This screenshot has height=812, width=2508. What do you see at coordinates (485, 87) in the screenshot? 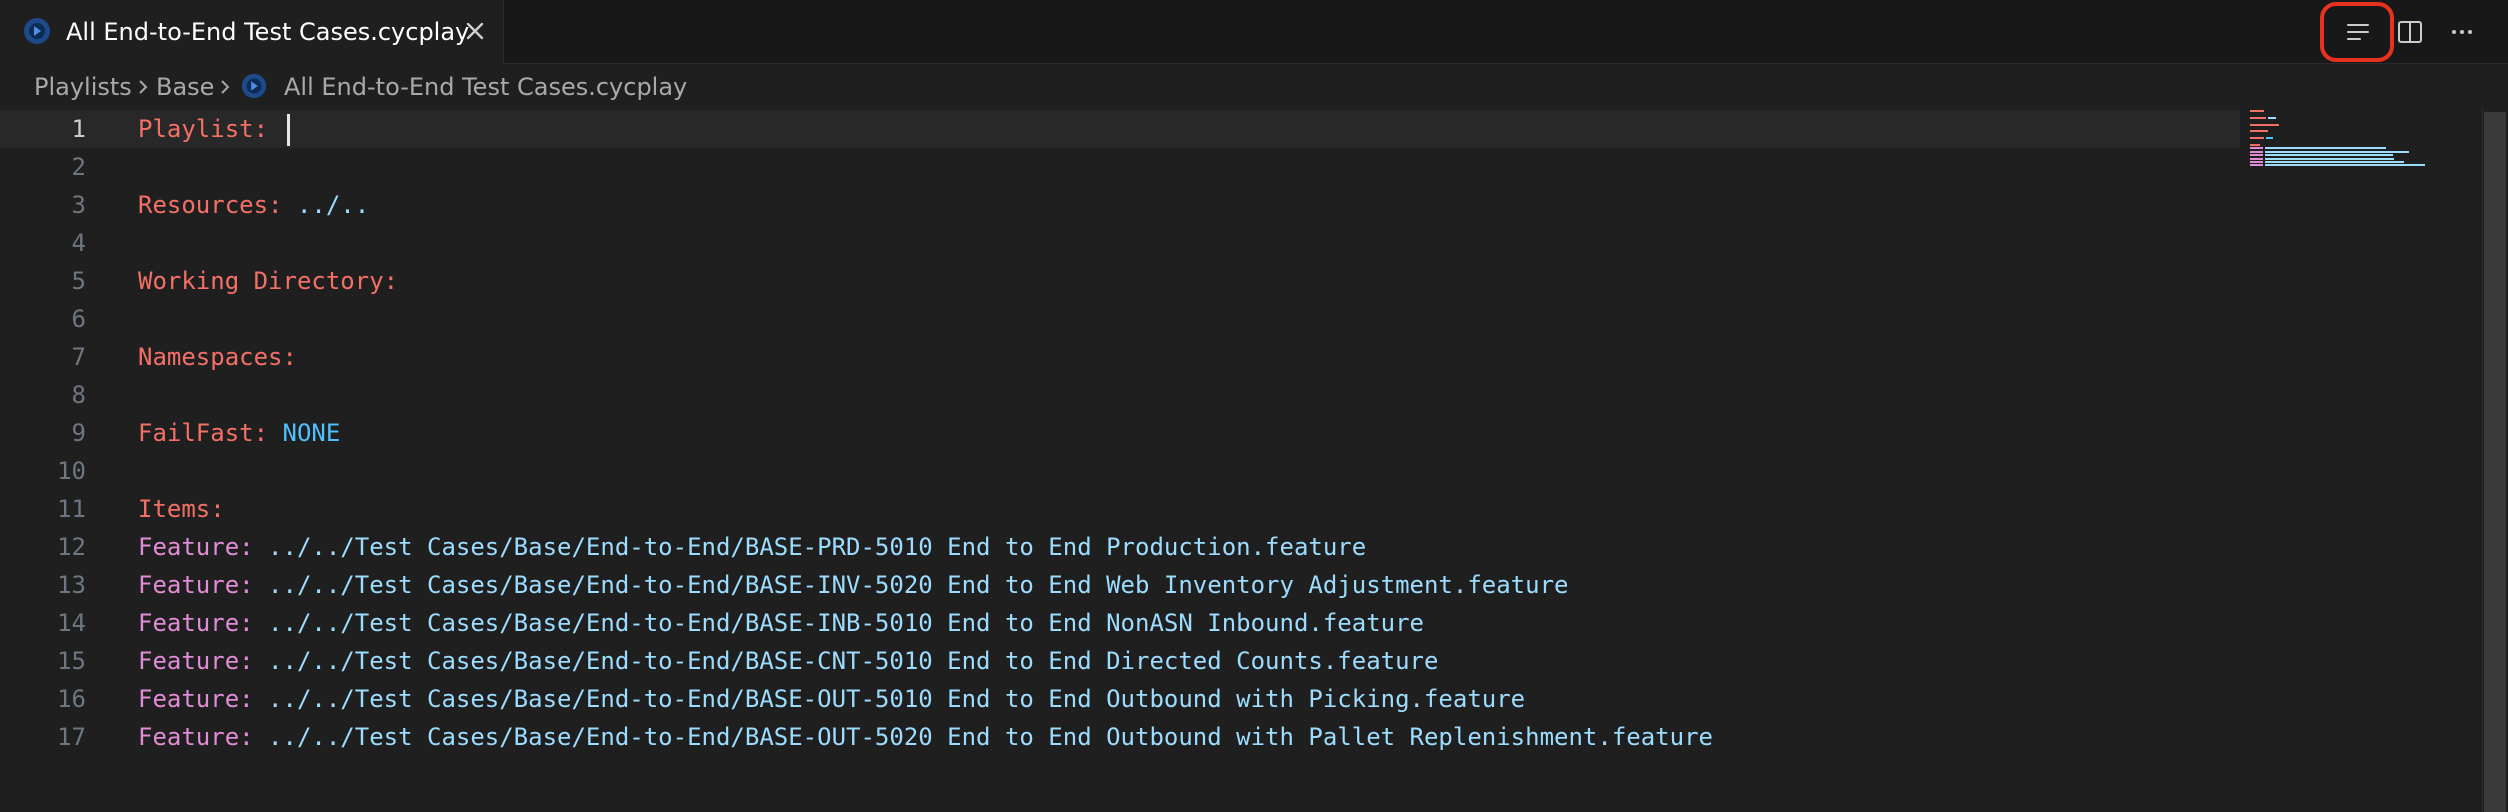
I see `breadcrumb-item-file: All End-to-End Test Cases.cycplay` at bounding box center [485, 87].